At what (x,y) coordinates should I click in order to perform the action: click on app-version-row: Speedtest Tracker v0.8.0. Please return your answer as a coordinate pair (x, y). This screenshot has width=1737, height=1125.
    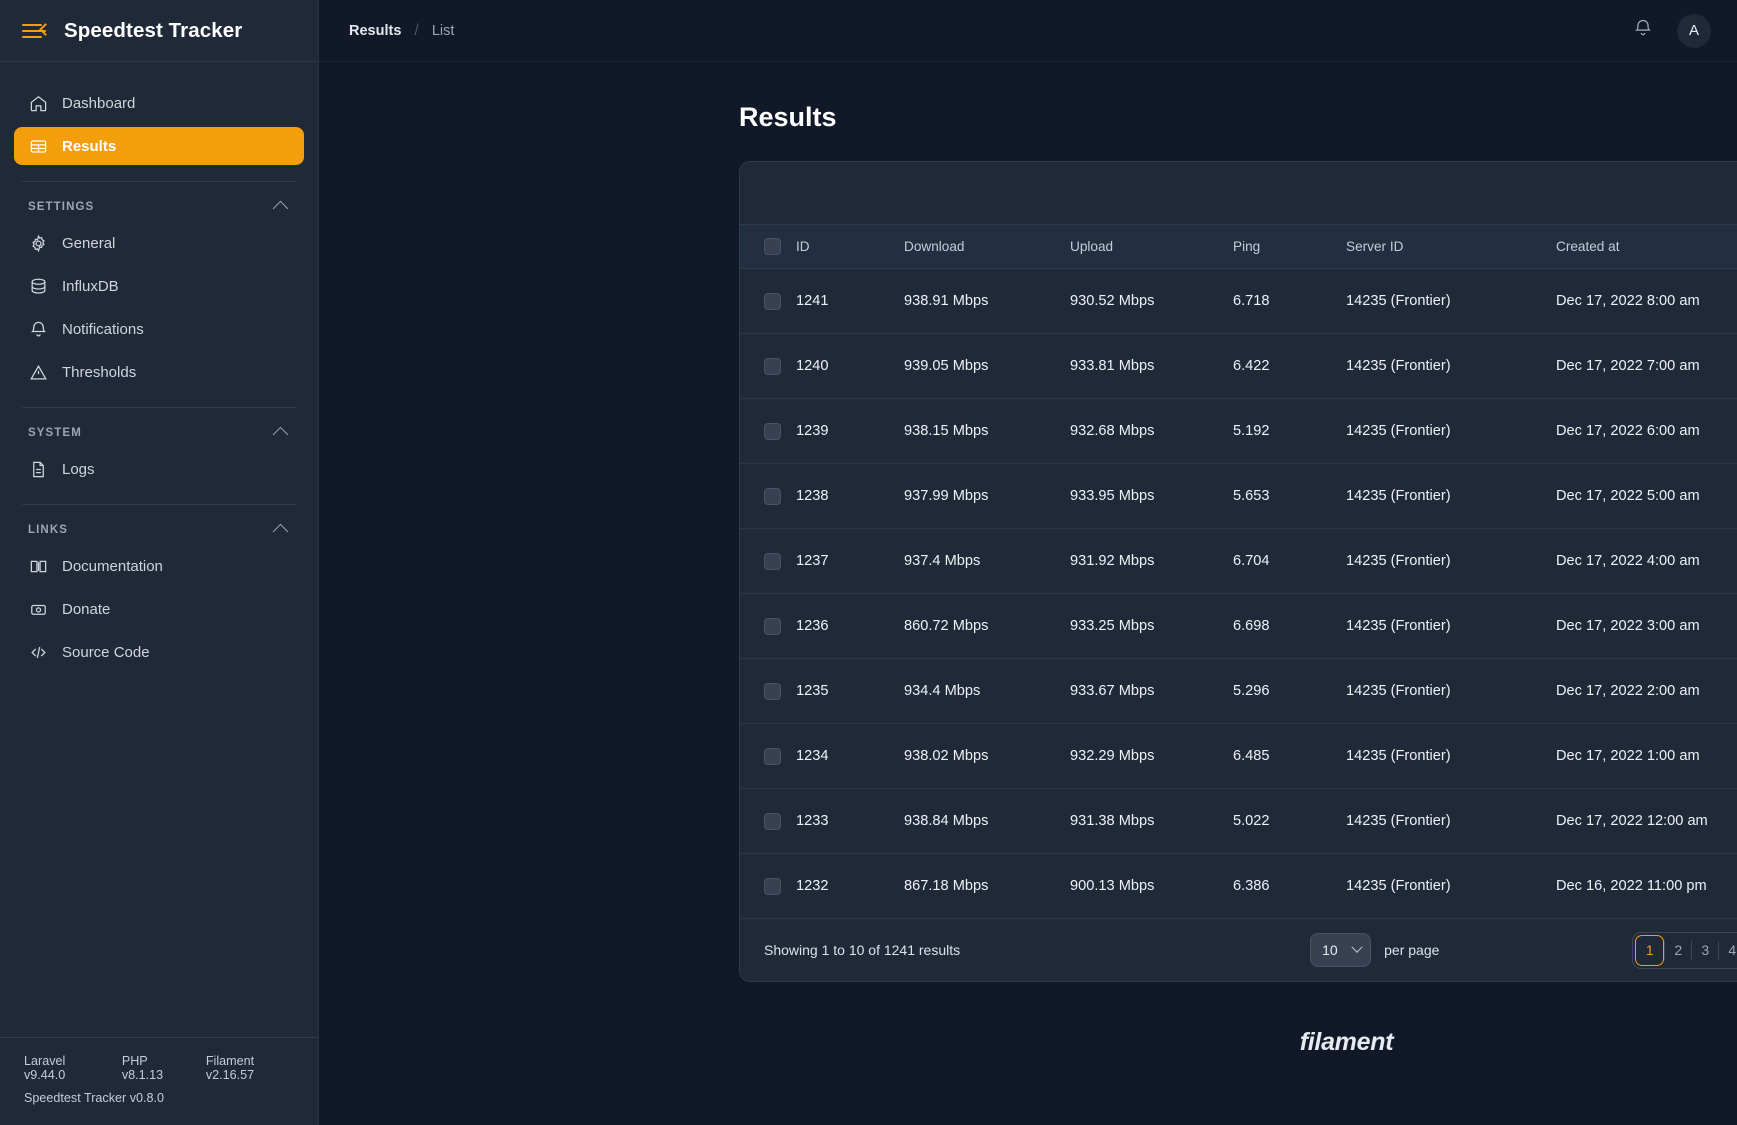
    Looking at the image, I should click on (159, 1098).